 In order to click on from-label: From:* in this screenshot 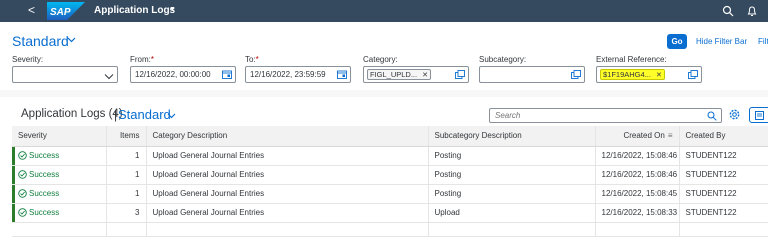, I will do `click(142, 59)`.